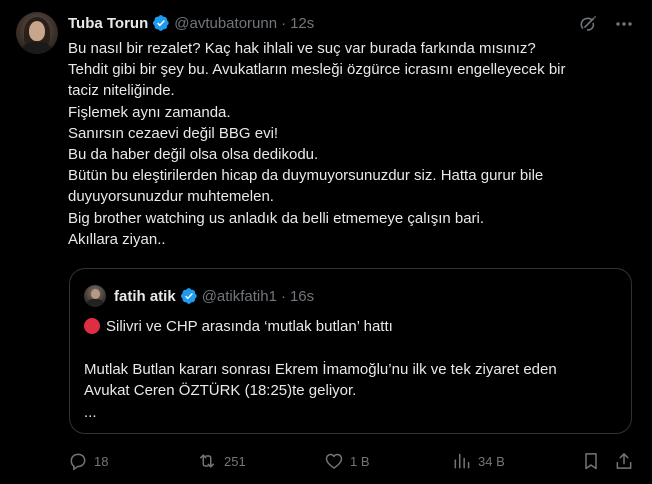 Image resolution: width=652 pixels, height=484 pixels. I want to click on tweet-action-bar: 18 251 1 B 34 B, so click(352, 461).